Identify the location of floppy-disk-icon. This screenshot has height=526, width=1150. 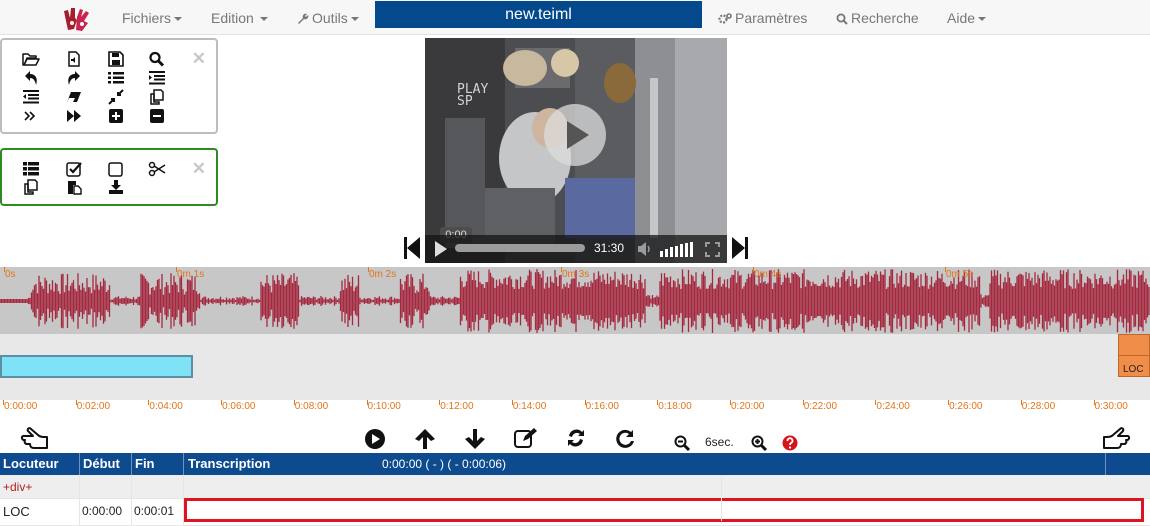
(116, 59).